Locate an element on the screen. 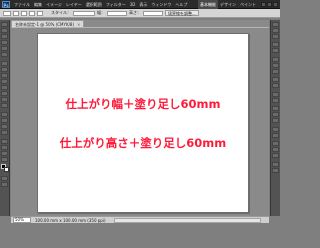 The height and width of the screenshot is (248, 320). eraser-tool-icon is located at coordinates (4, 87).